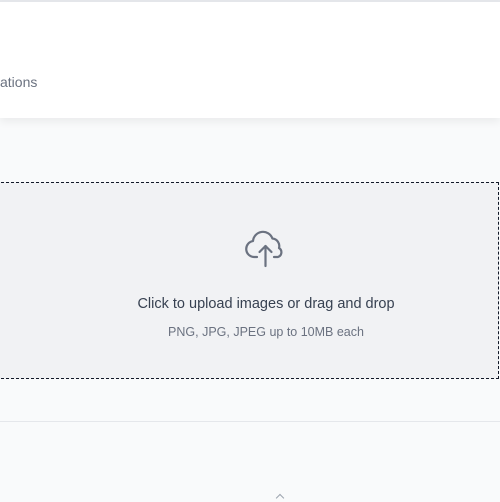 This screenshot has width=500, height=502. I want to click on section-divider, so click(250, 421).